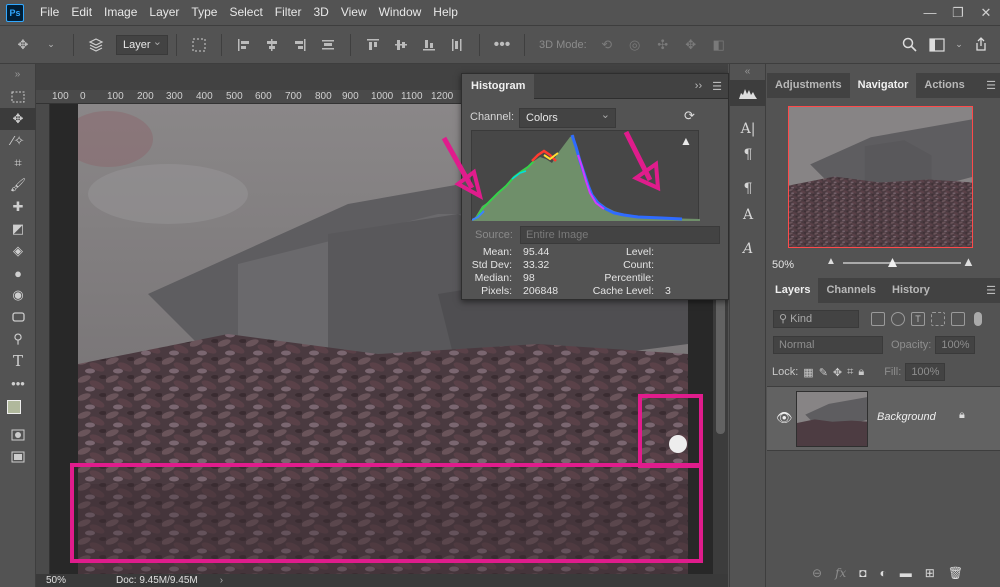 The width and height of the screenshot is (1000, 587). Describe the element at coordinates (204, 12) in the screenshot. I see `menu-type: Type` at that location.